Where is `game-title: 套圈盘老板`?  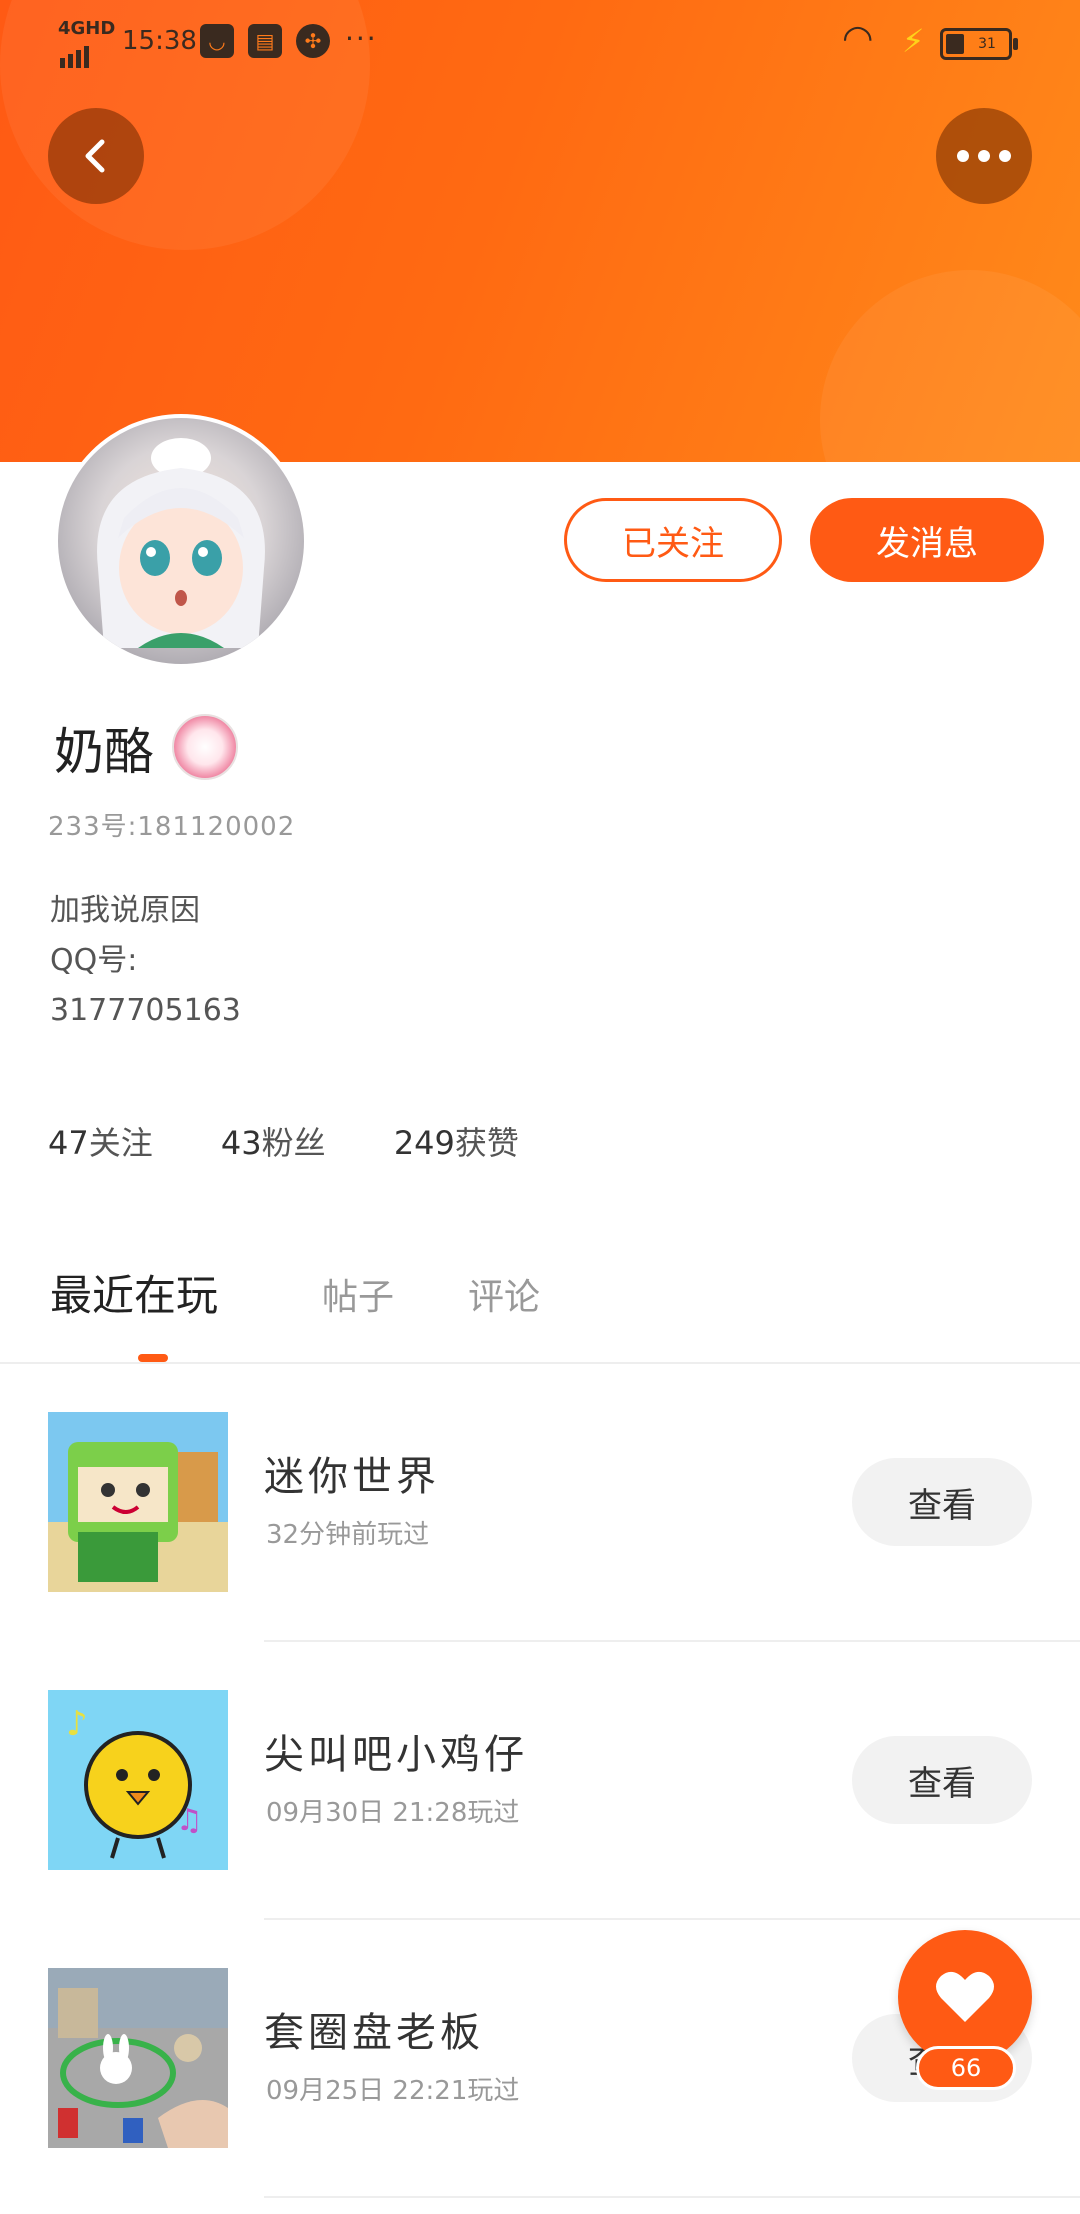
game-title: 套圈盘老板 is located at coordinates (374, 2033).